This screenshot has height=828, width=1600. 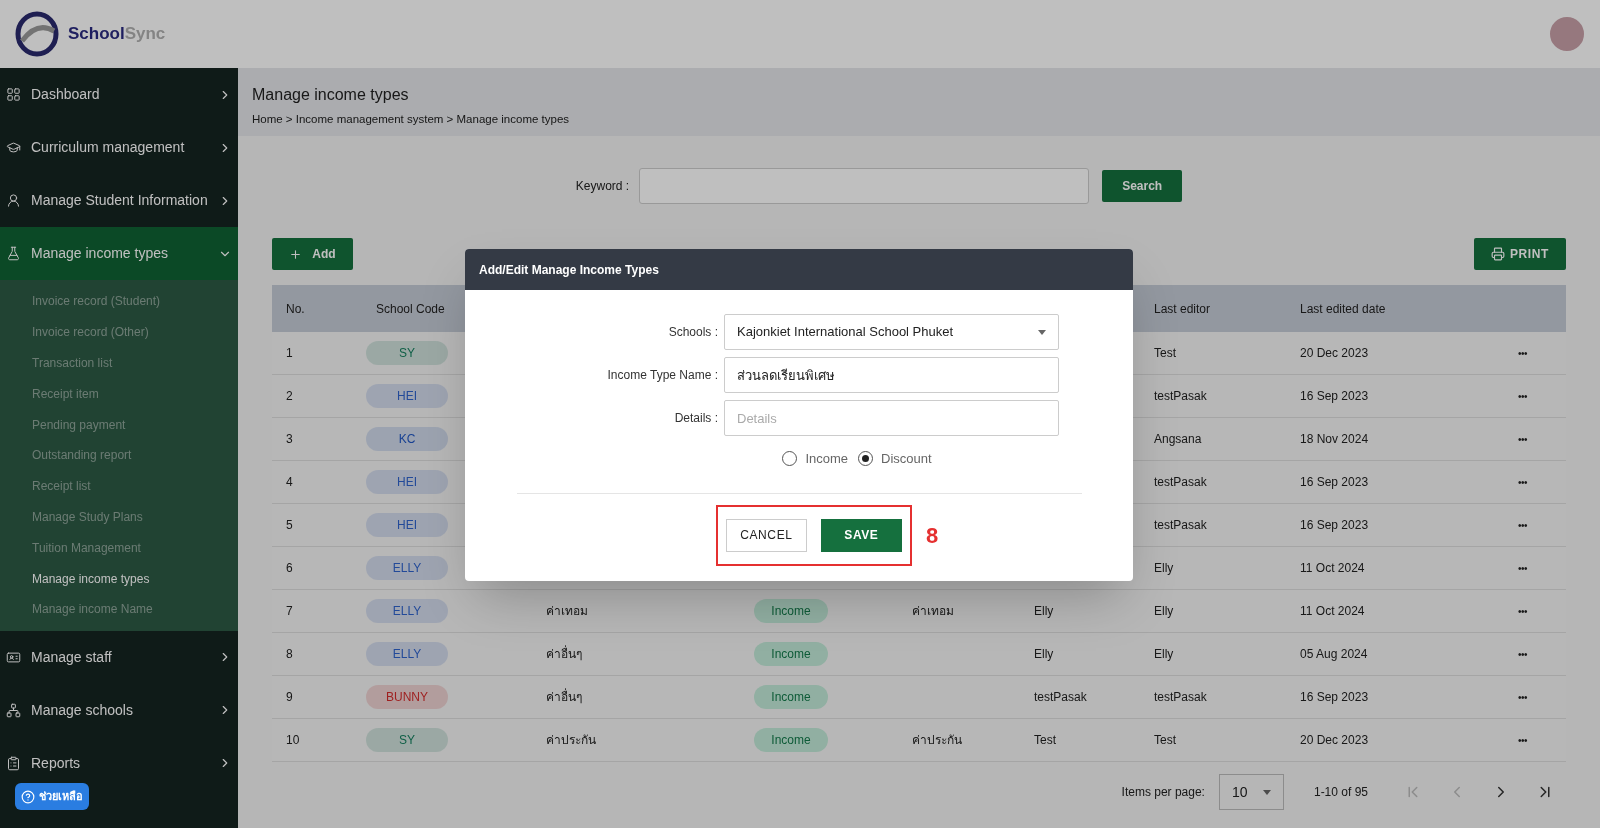 What do you see at coordinates (37, 34) in the screenshot?
I see `logo-icon` at bounding box center [37, 34].